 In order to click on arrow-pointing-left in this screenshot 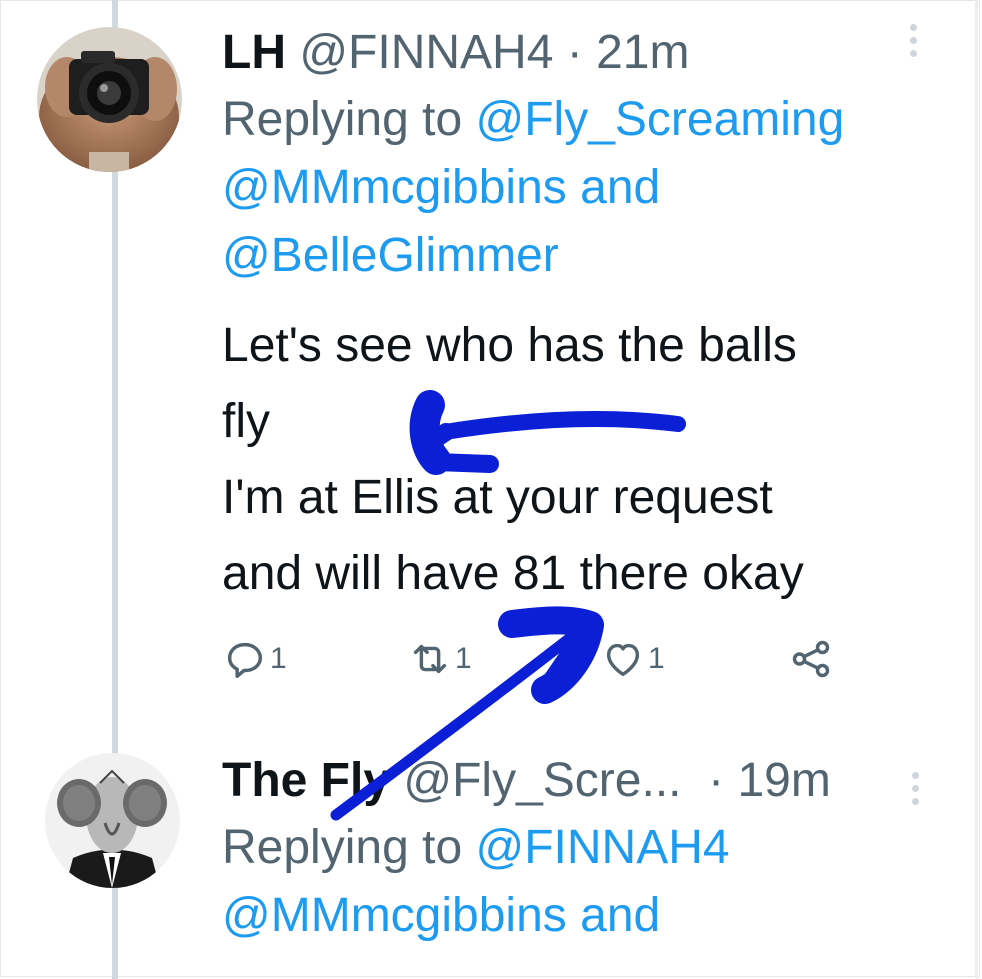, I will do `click(547, 432)`.